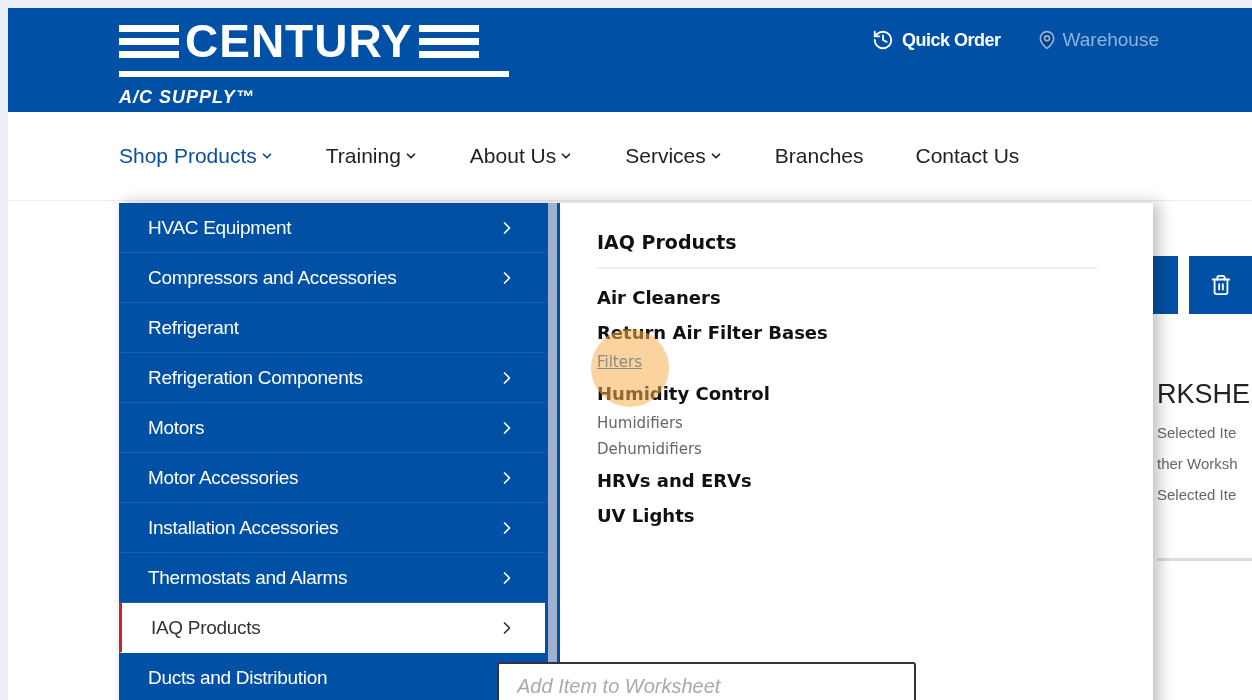 The width and height of the screenshot is (1252, 700). What do you see at coordinates (332, 278) in the screenshot?
I see `menu-item: Compressors and Accessories` at bounding box center [332, 278].